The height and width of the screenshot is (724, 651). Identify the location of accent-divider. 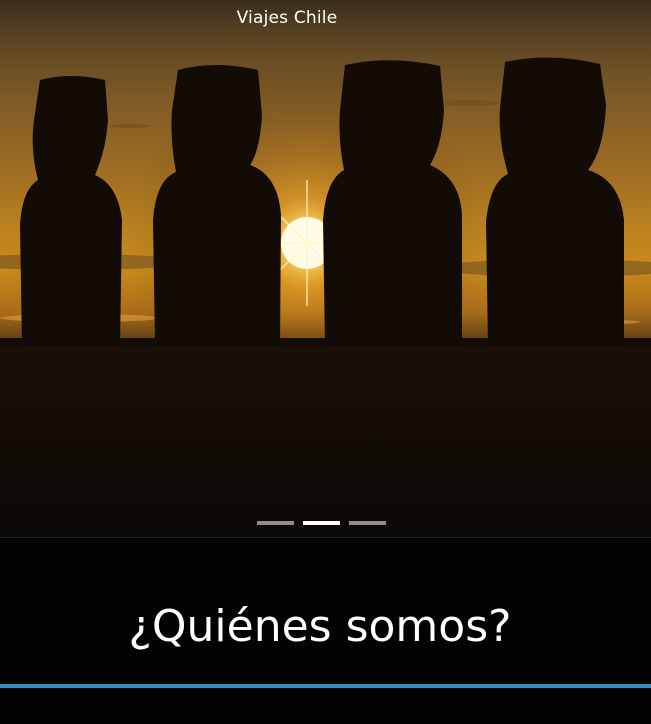
(325, 686).